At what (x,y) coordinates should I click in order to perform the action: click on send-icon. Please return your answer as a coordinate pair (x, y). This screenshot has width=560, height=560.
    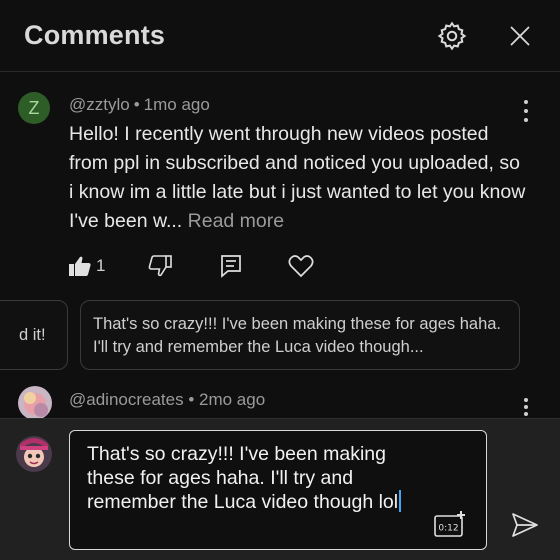
    Looking at the image, I should click on (525, 525).